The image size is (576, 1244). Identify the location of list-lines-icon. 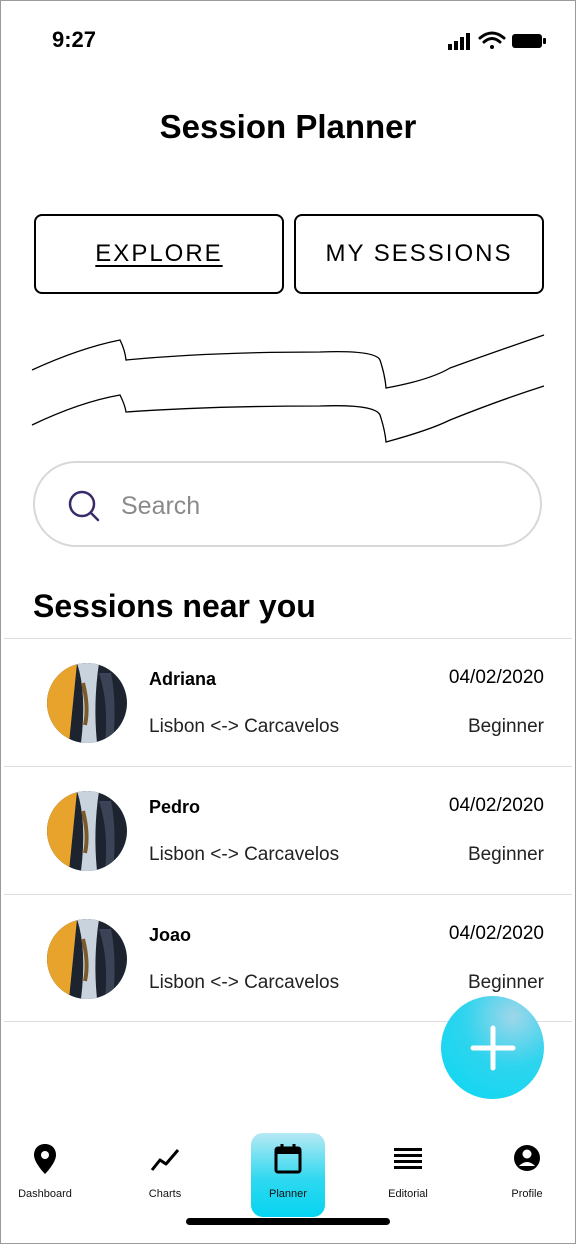
(408, 1158).